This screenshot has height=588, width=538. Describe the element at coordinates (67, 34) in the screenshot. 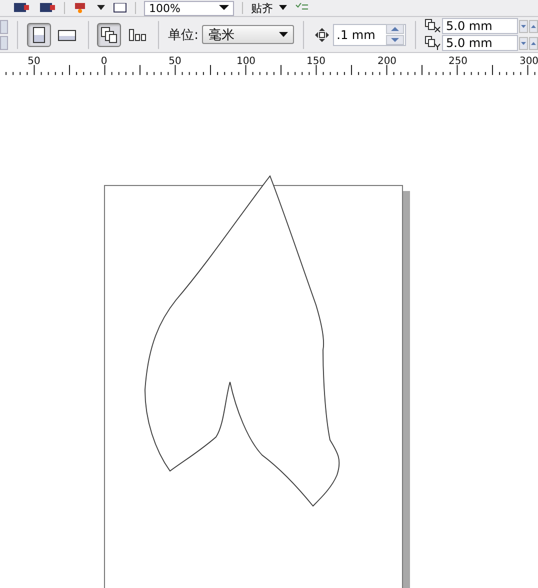

I see `landscape-page-icon` at that location.